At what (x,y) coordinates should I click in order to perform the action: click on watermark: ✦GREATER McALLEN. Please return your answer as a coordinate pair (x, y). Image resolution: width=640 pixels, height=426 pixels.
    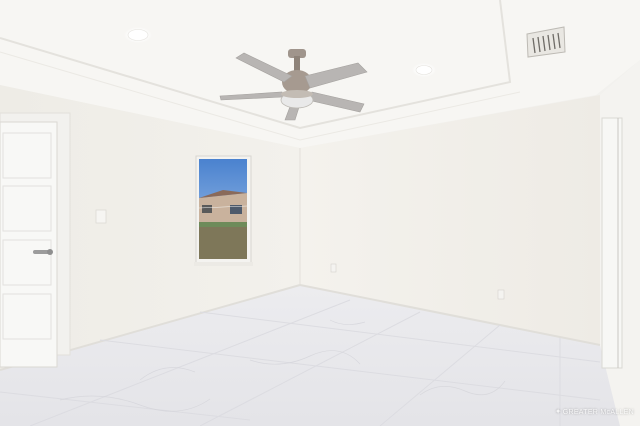
    Looking at the image, I should click on (594, 411).